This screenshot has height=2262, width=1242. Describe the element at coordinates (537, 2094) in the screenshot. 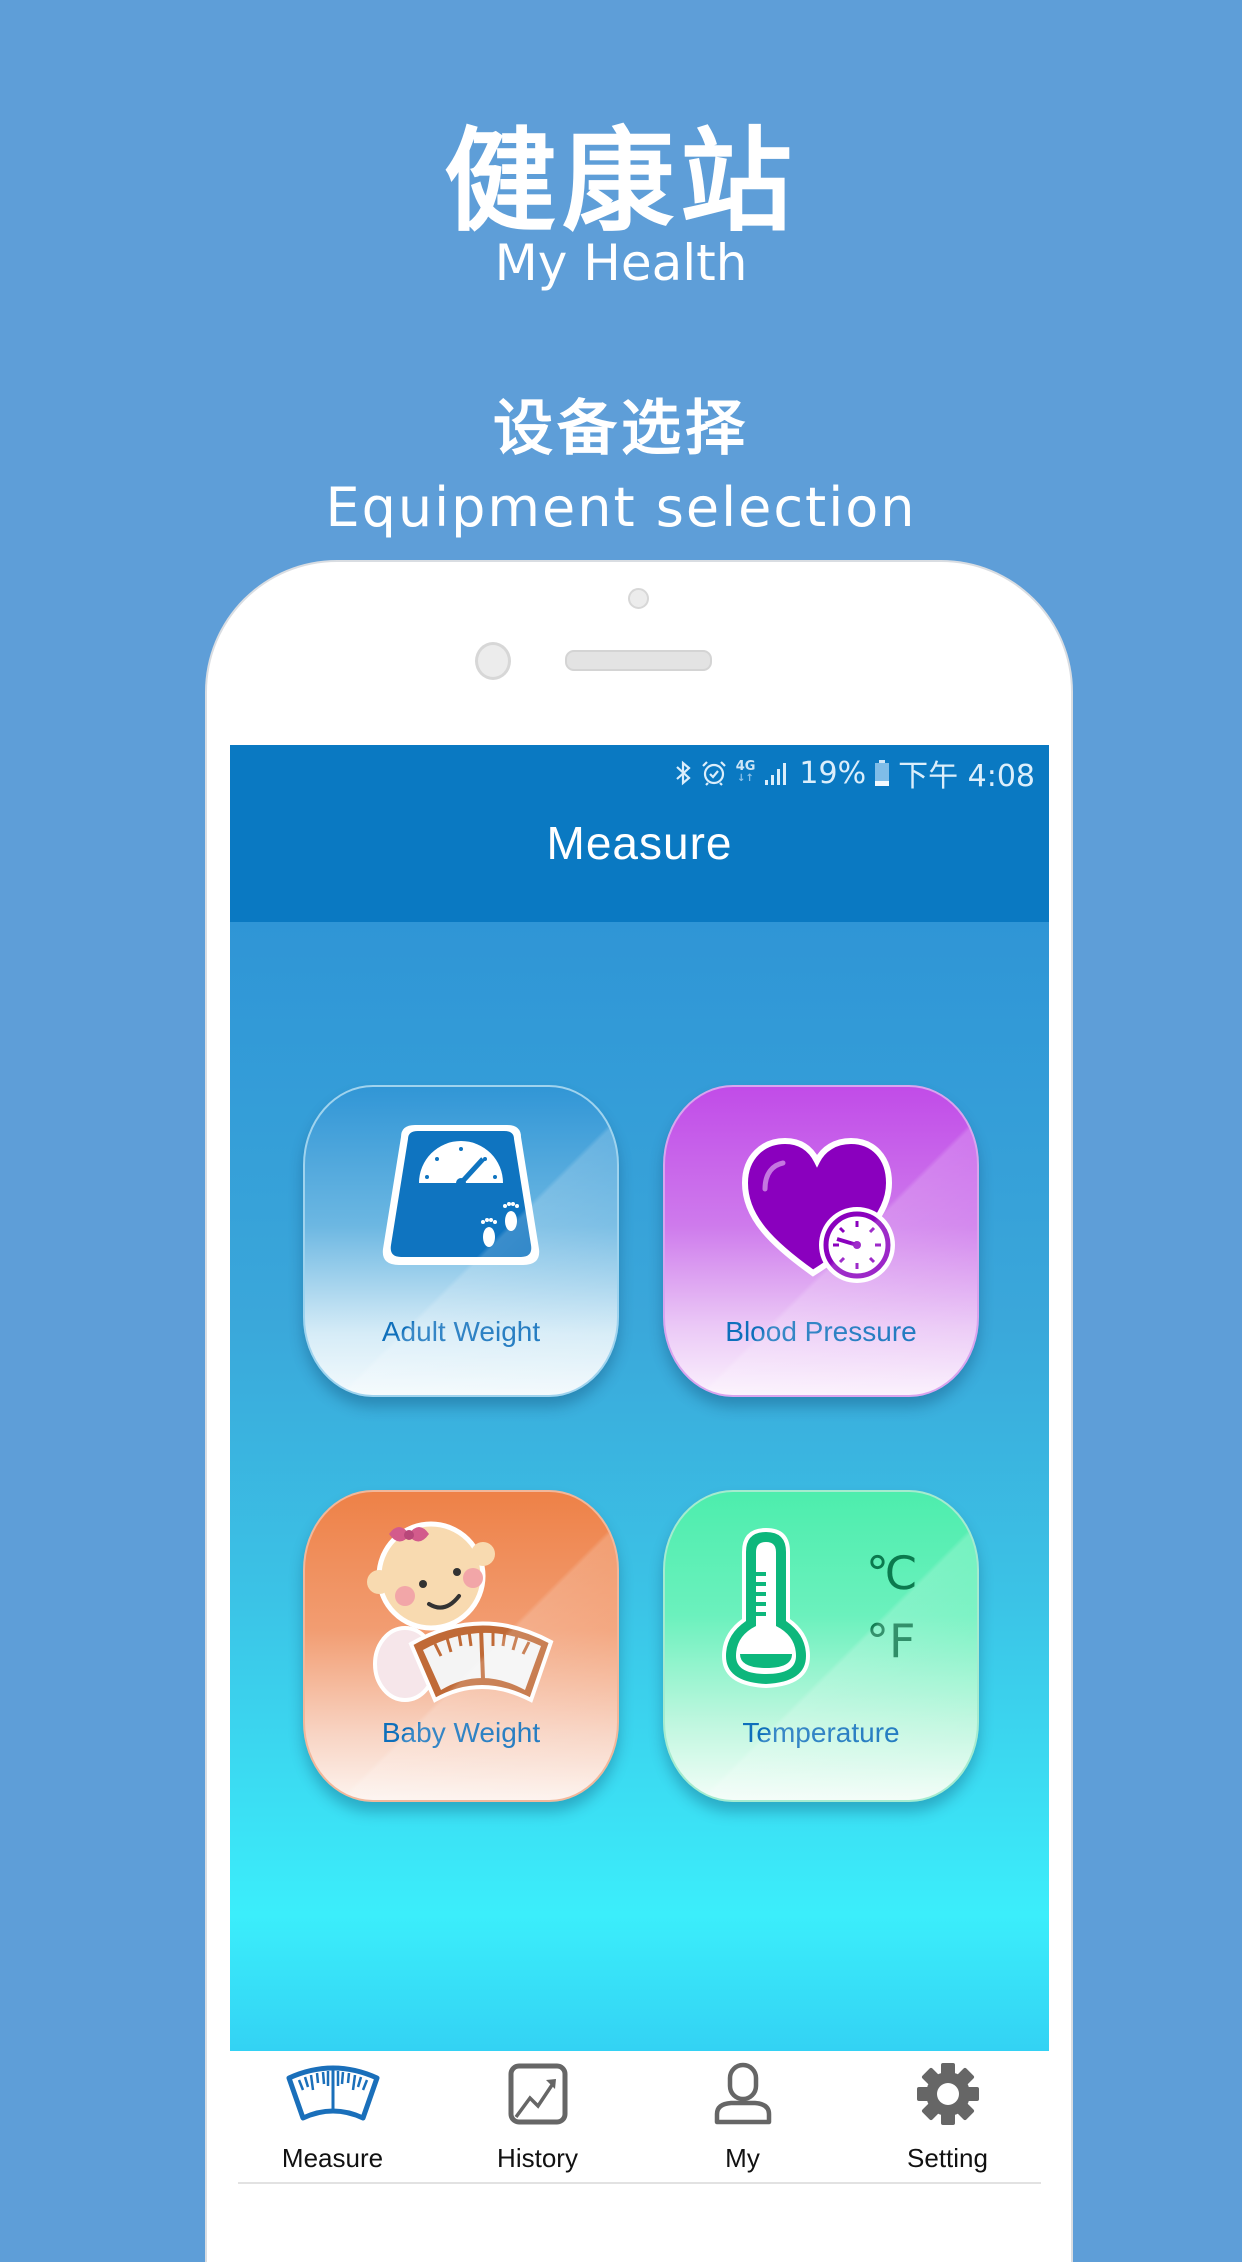

I see `trend-chart-icon` at that location.